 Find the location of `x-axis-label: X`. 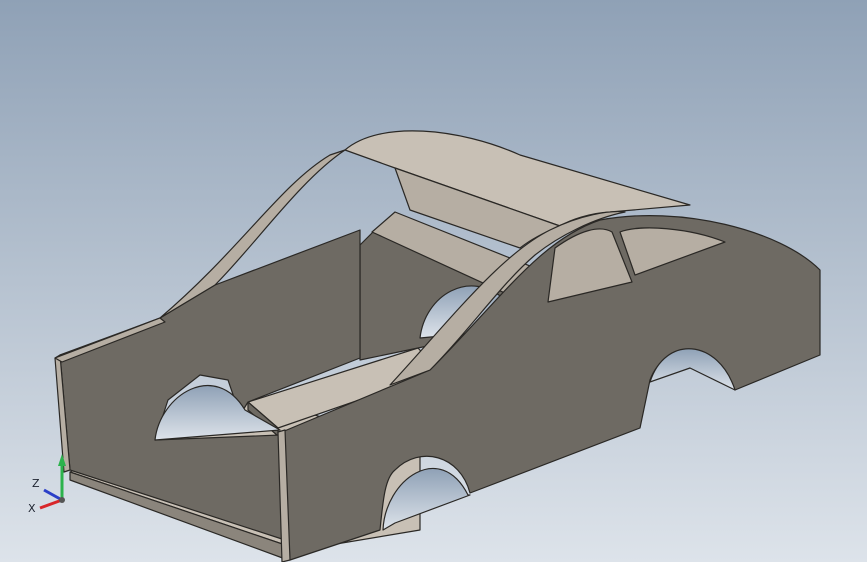

x-axis-label: X is located at coordinates (32, 508).